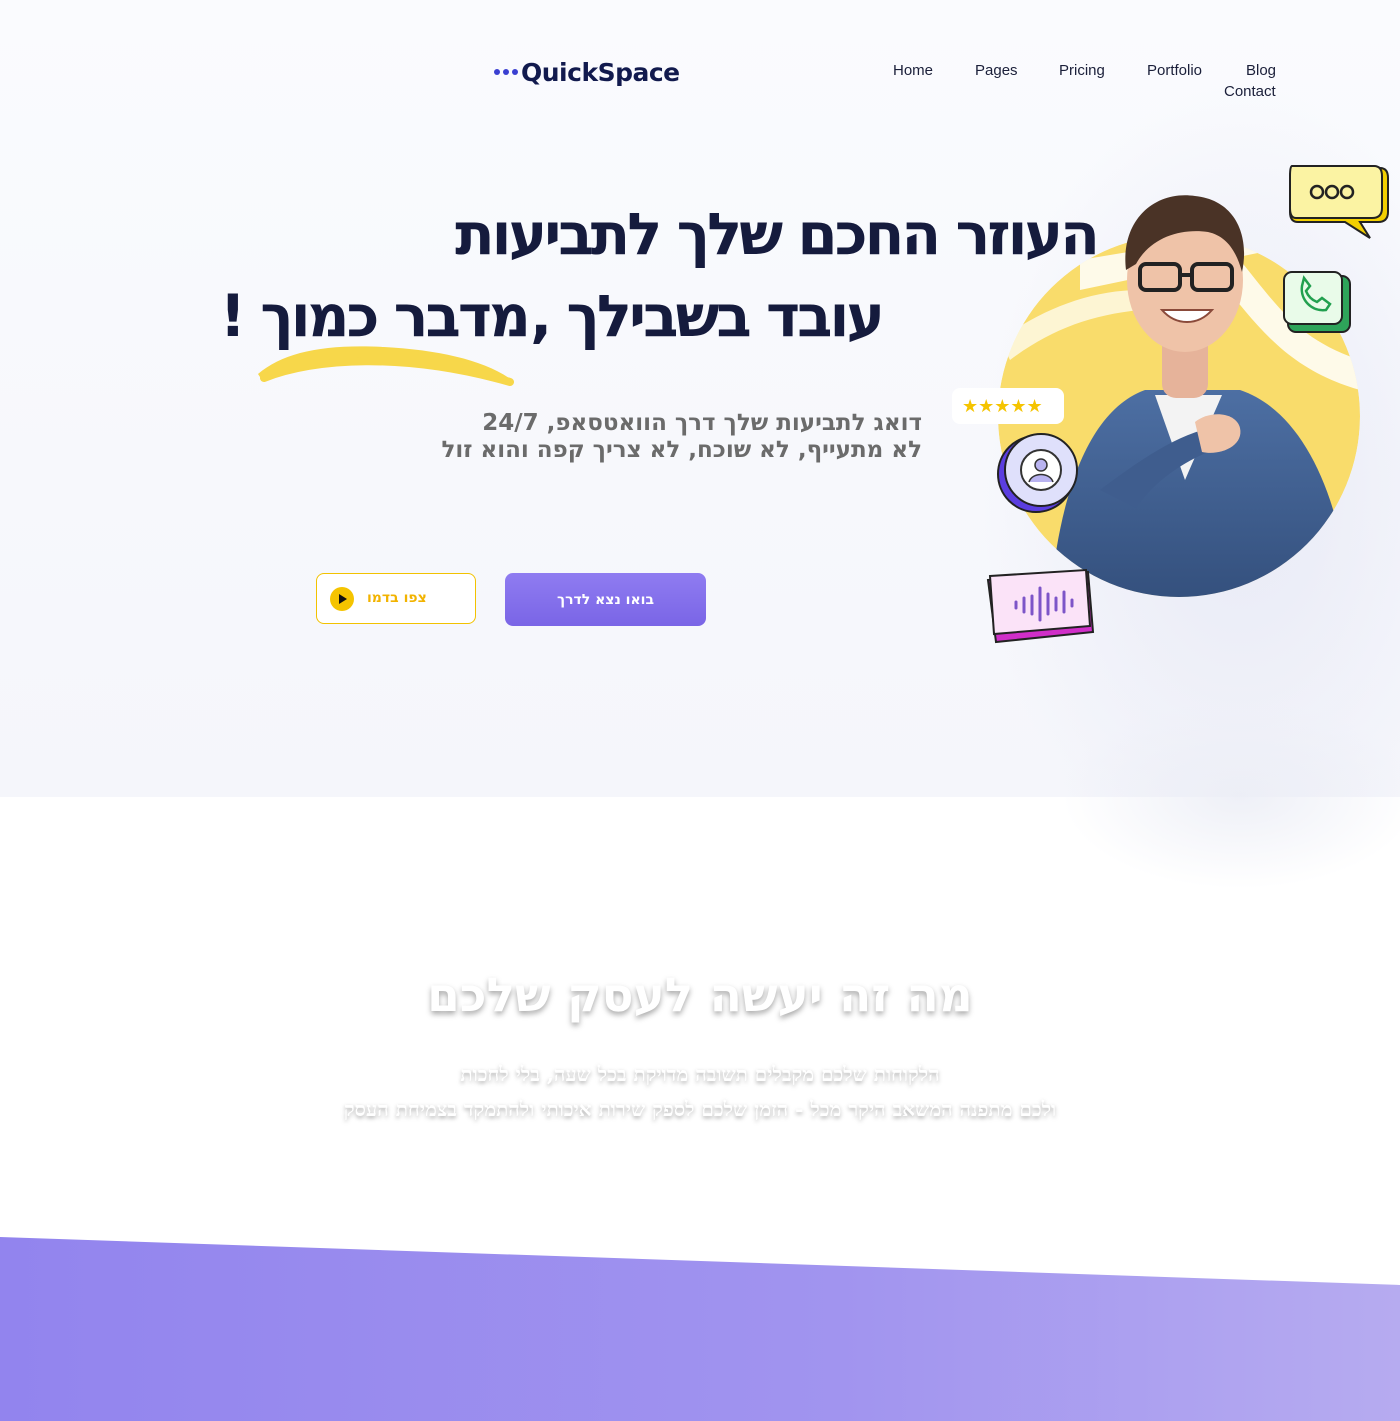  I want to click on hero-headline-line2a: עובד בשבילך ,, so click(707, 316).